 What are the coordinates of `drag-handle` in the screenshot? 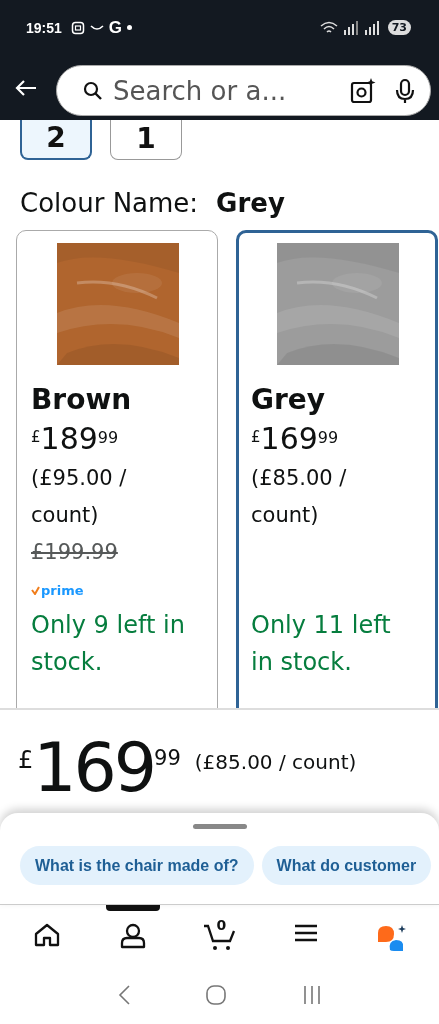 It's located at (219, 826).